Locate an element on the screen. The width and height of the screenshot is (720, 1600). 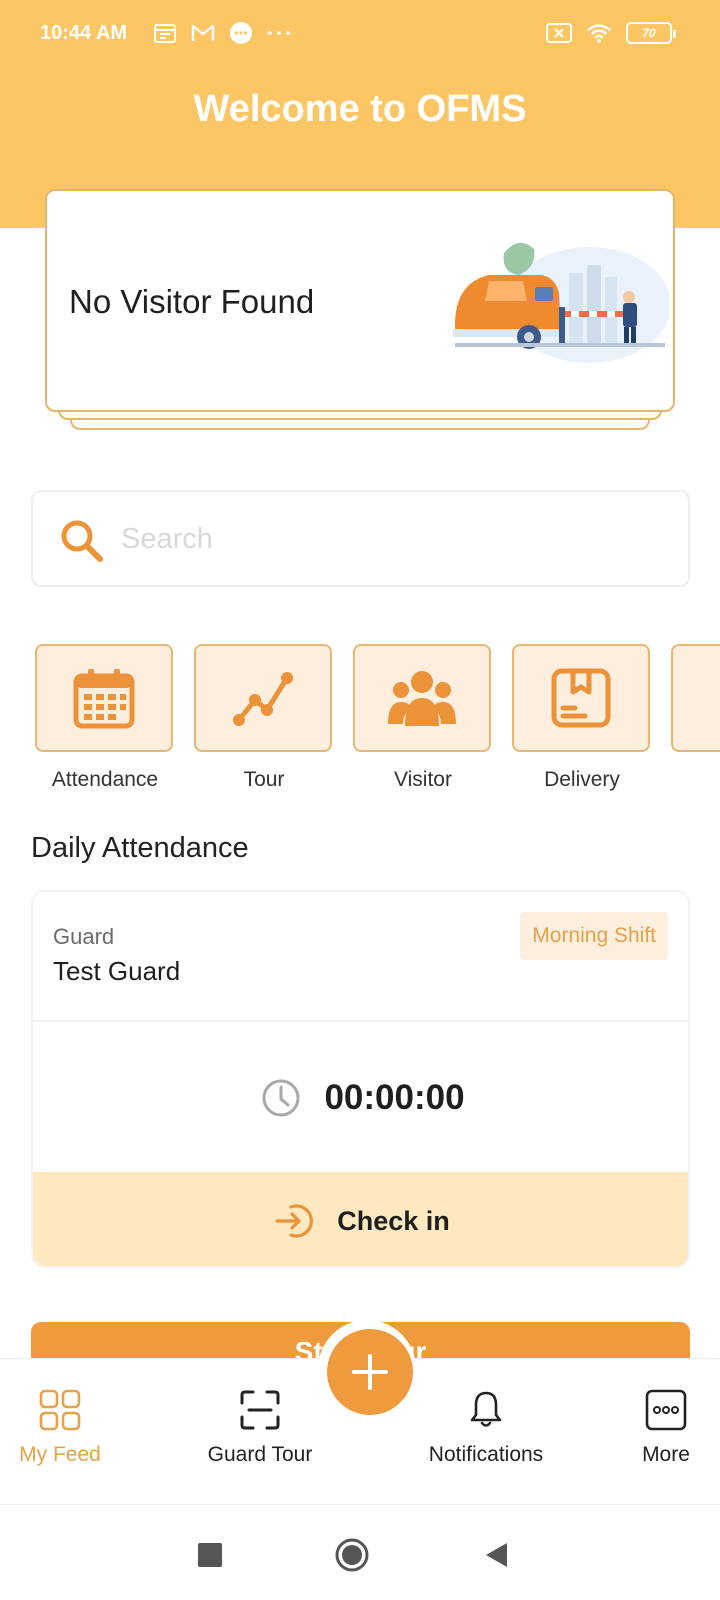
recents-button is located at coordinates (210, 1555).